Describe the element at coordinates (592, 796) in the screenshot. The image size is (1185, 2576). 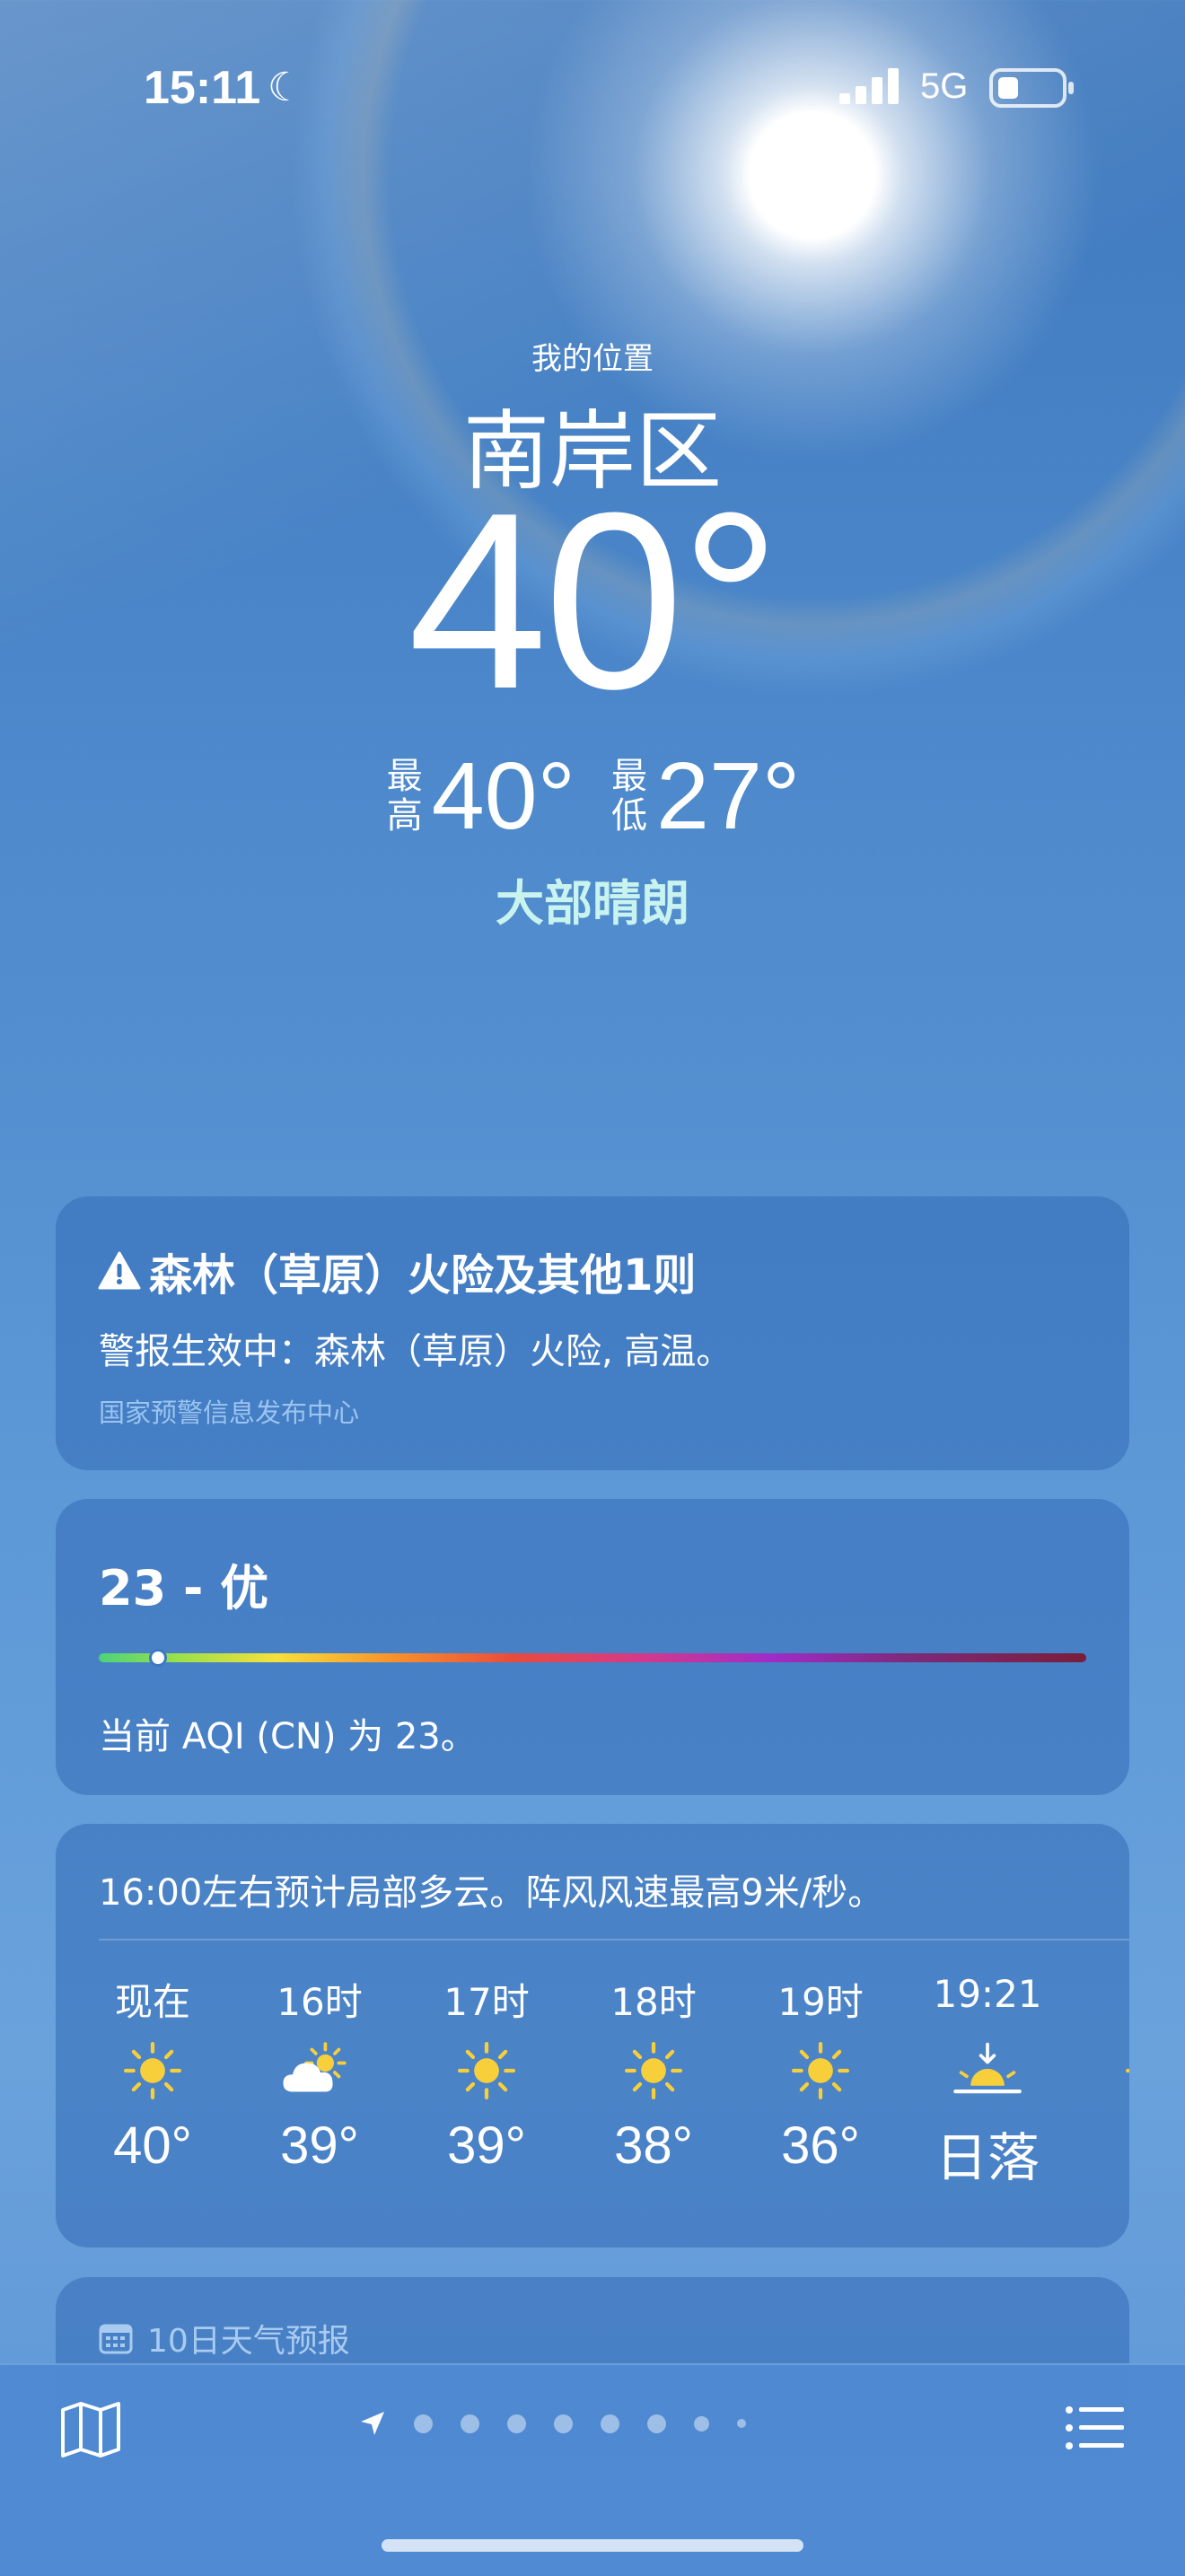
I see `high-low: 最高 40° 最低 27°` at that location.